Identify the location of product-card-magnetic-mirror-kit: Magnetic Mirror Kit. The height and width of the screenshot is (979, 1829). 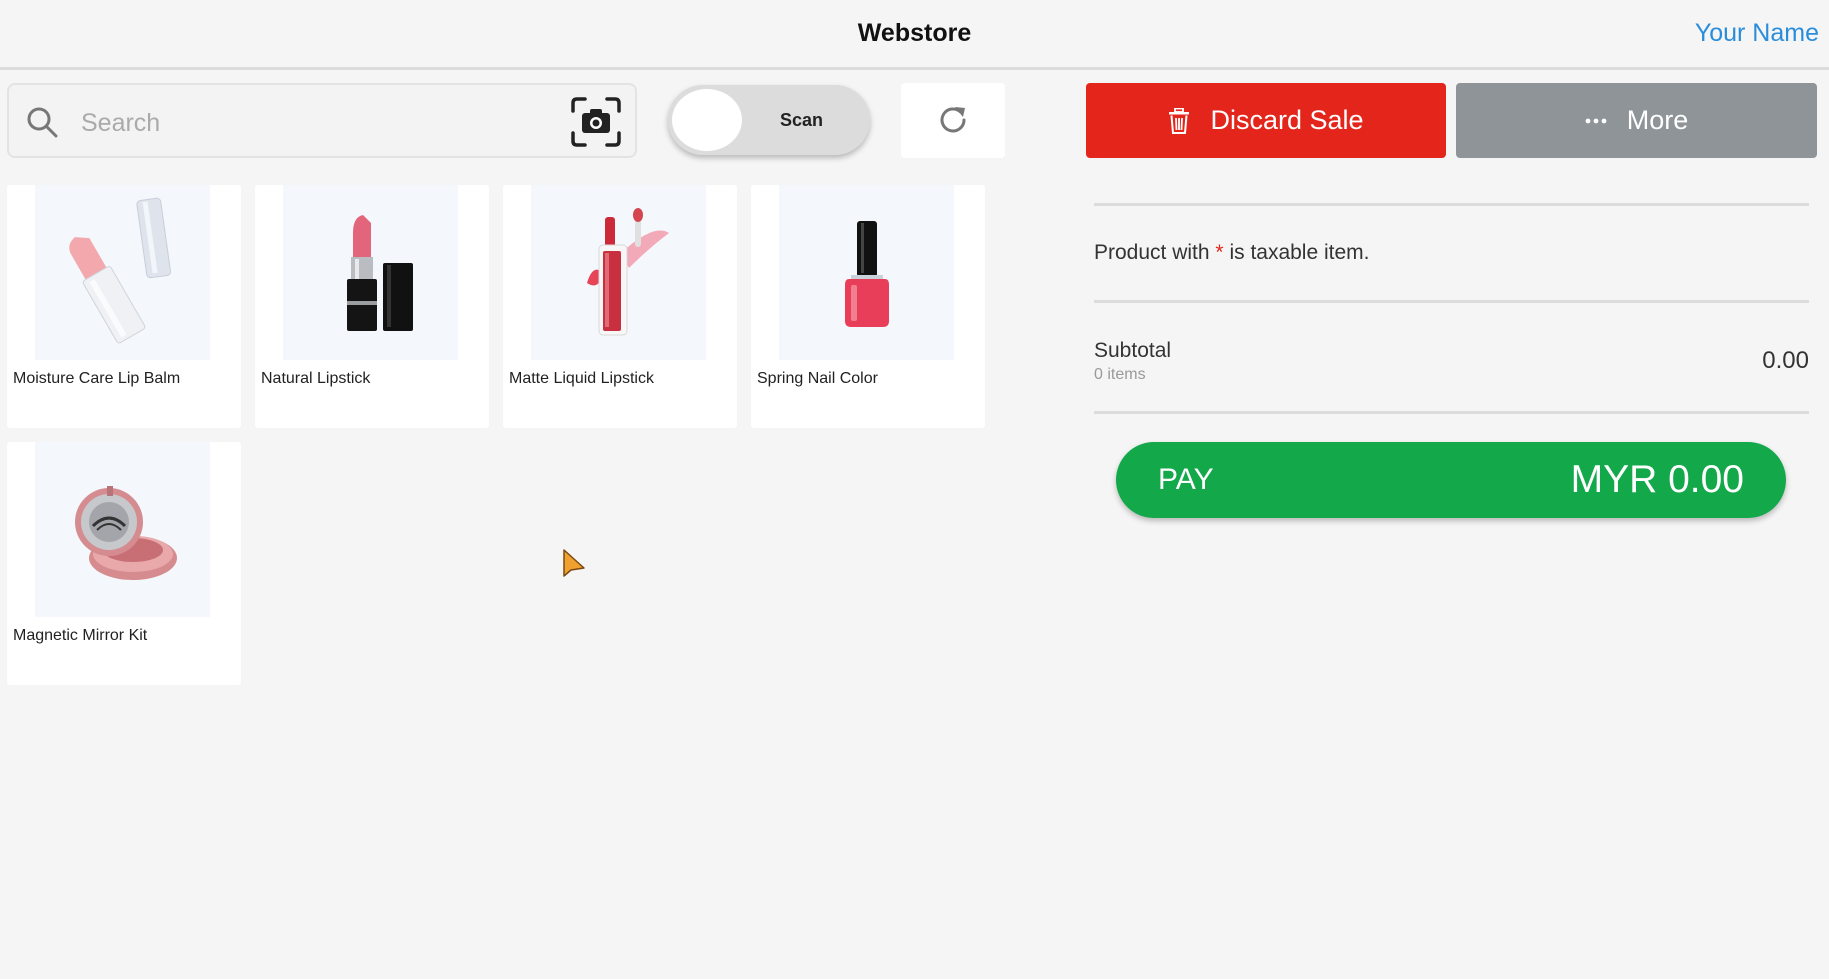
(124, 563).